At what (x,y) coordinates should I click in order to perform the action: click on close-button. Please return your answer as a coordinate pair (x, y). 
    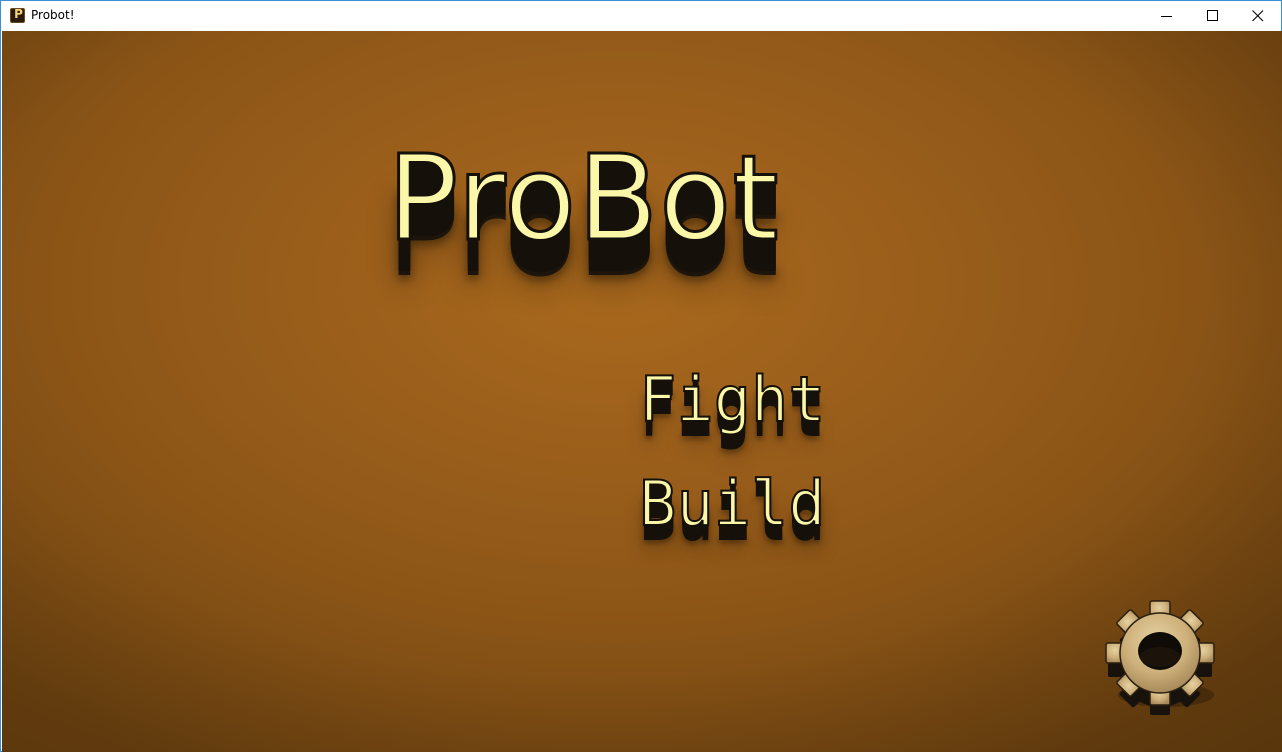
    Looking at the image, I should click on (1258, 16).